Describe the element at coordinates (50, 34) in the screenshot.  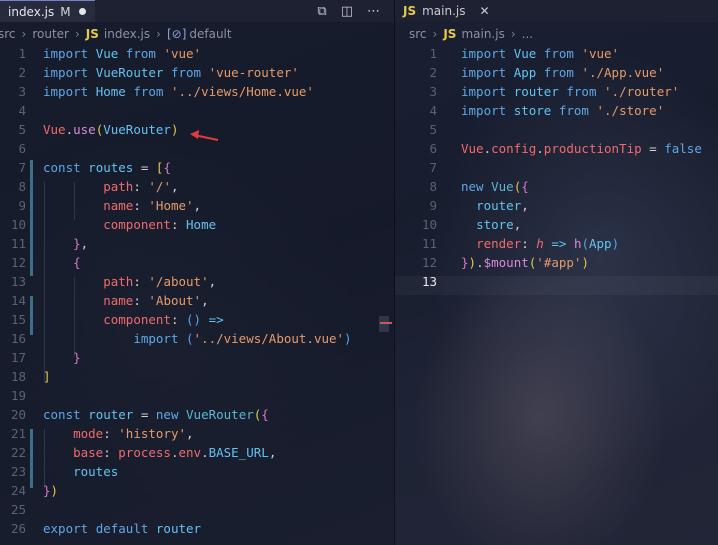
I see `breadcrumb-router: router` at that location.